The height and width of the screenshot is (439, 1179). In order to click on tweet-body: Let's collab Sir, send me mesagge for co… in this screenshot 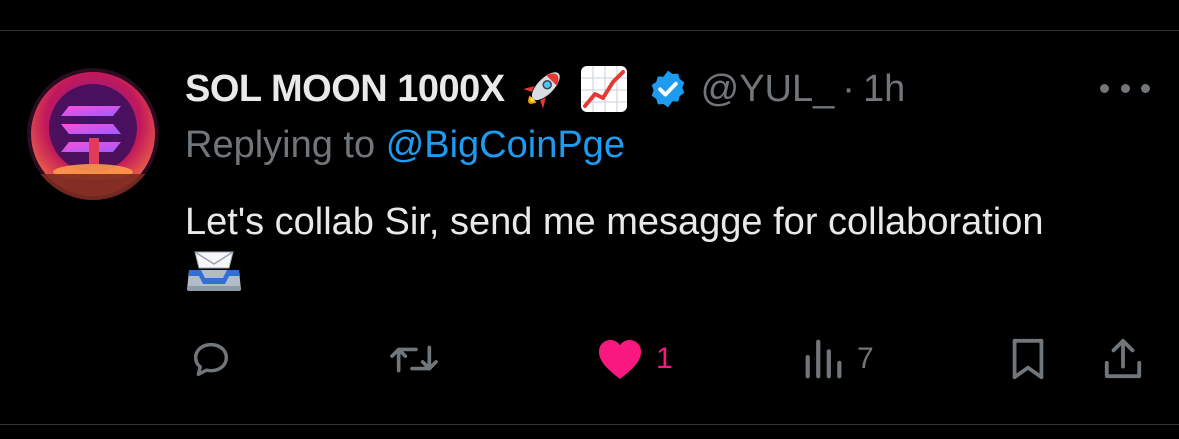, I will do `click(614, 222)`.